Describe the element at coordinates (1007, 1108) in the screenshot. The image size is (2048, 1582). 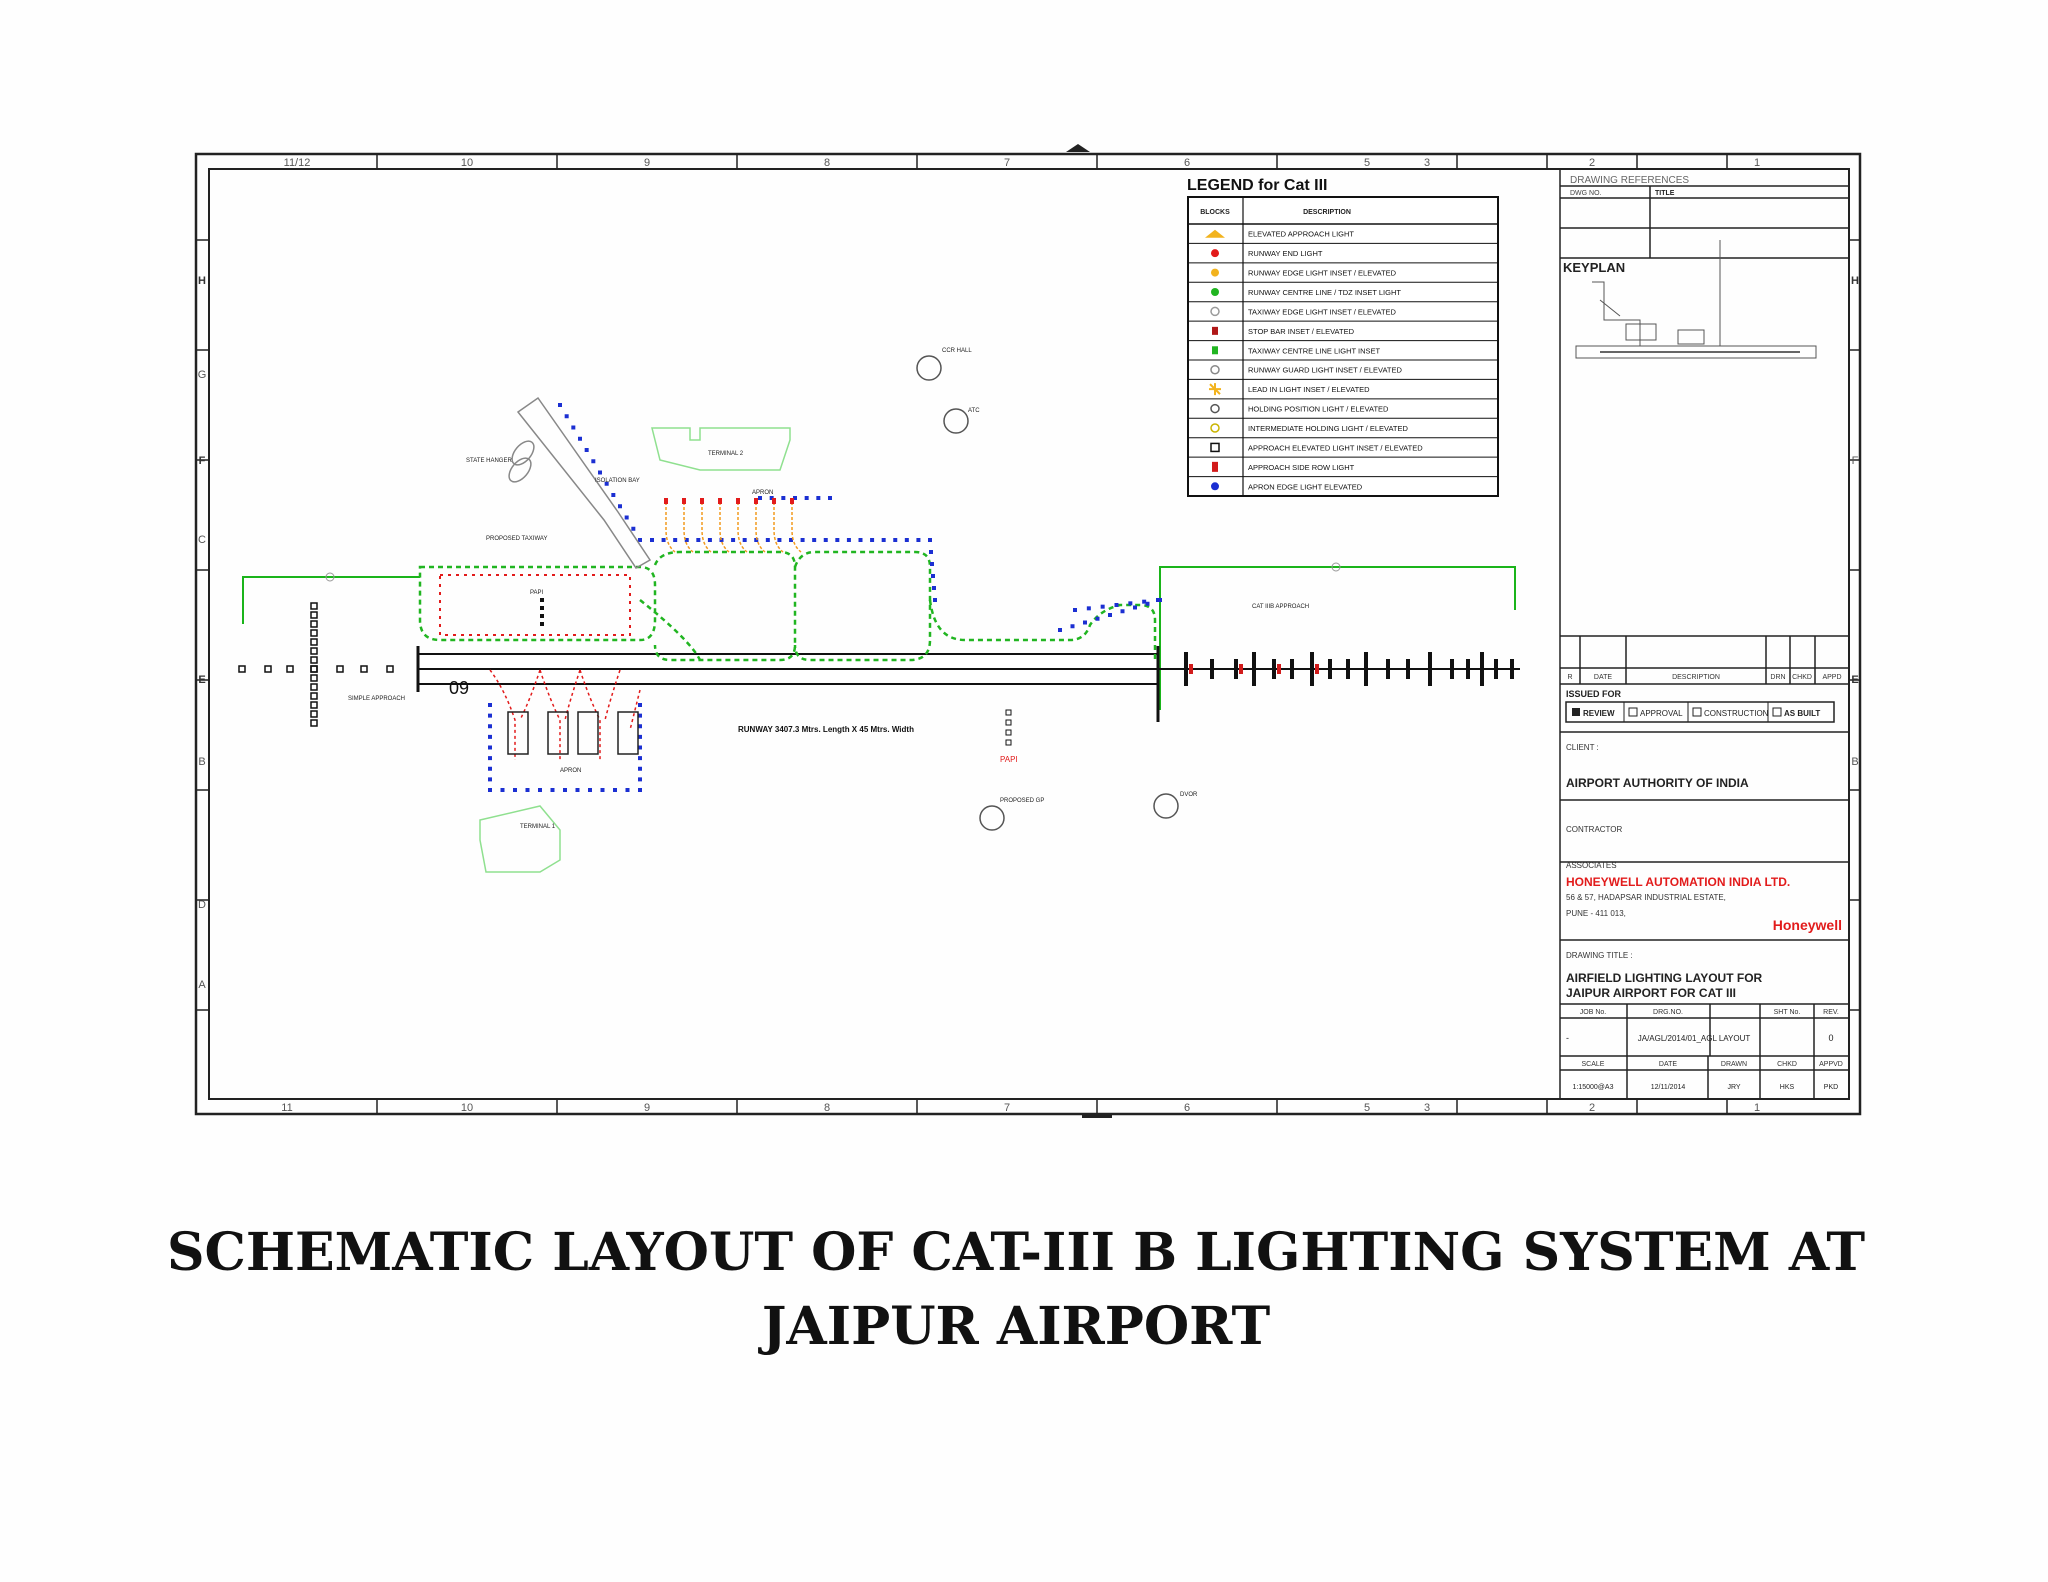
I see `bottom-tick-label: 7` at that location.